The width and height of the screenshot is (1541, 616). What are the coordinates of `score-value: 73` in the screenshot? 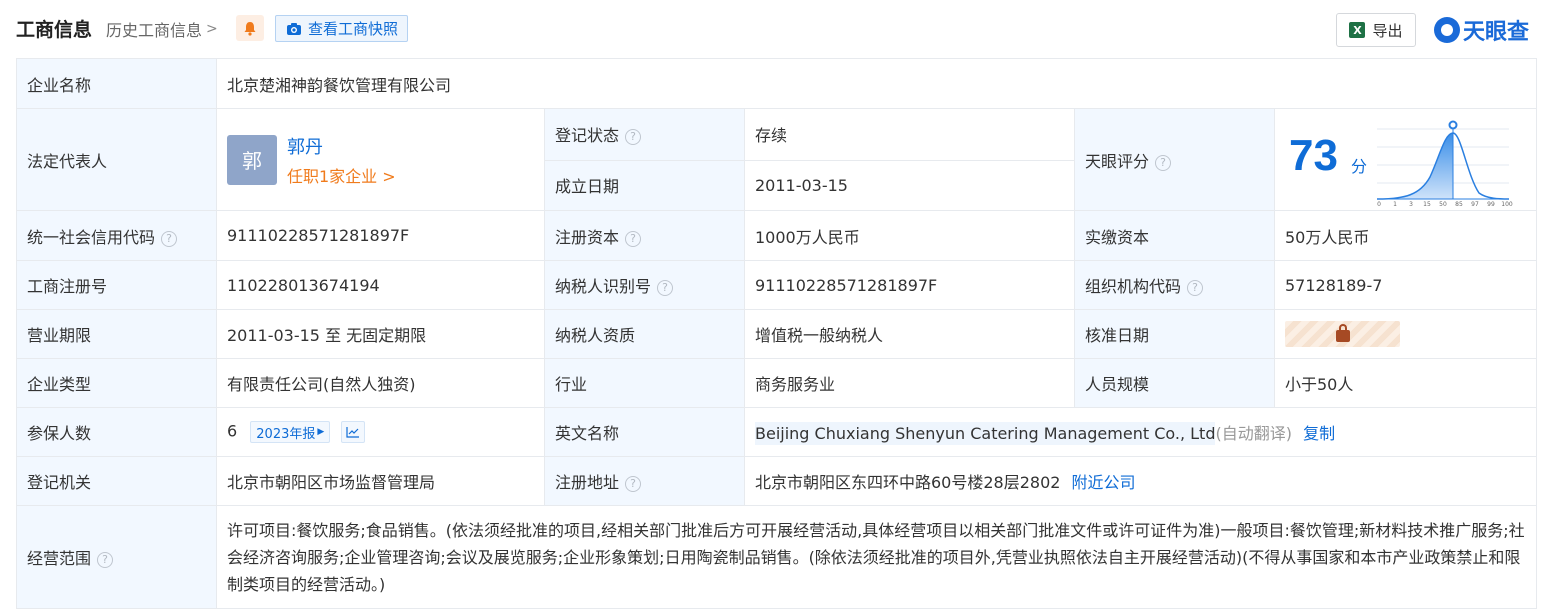 It's located at (1313, 155).